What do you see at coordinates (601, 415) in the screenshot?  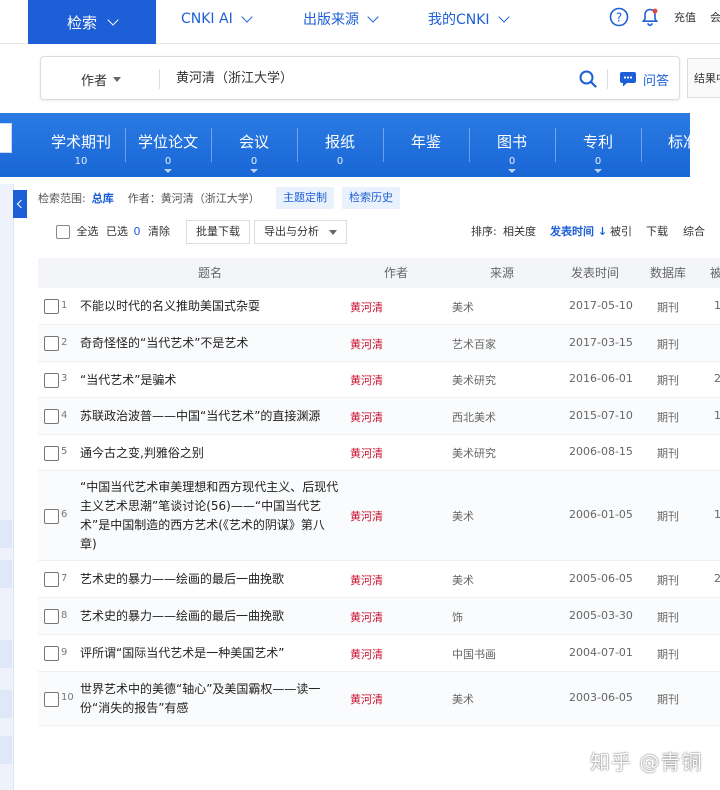 I see `row-date: 2015-07-10` at bounding box center [601, 415].